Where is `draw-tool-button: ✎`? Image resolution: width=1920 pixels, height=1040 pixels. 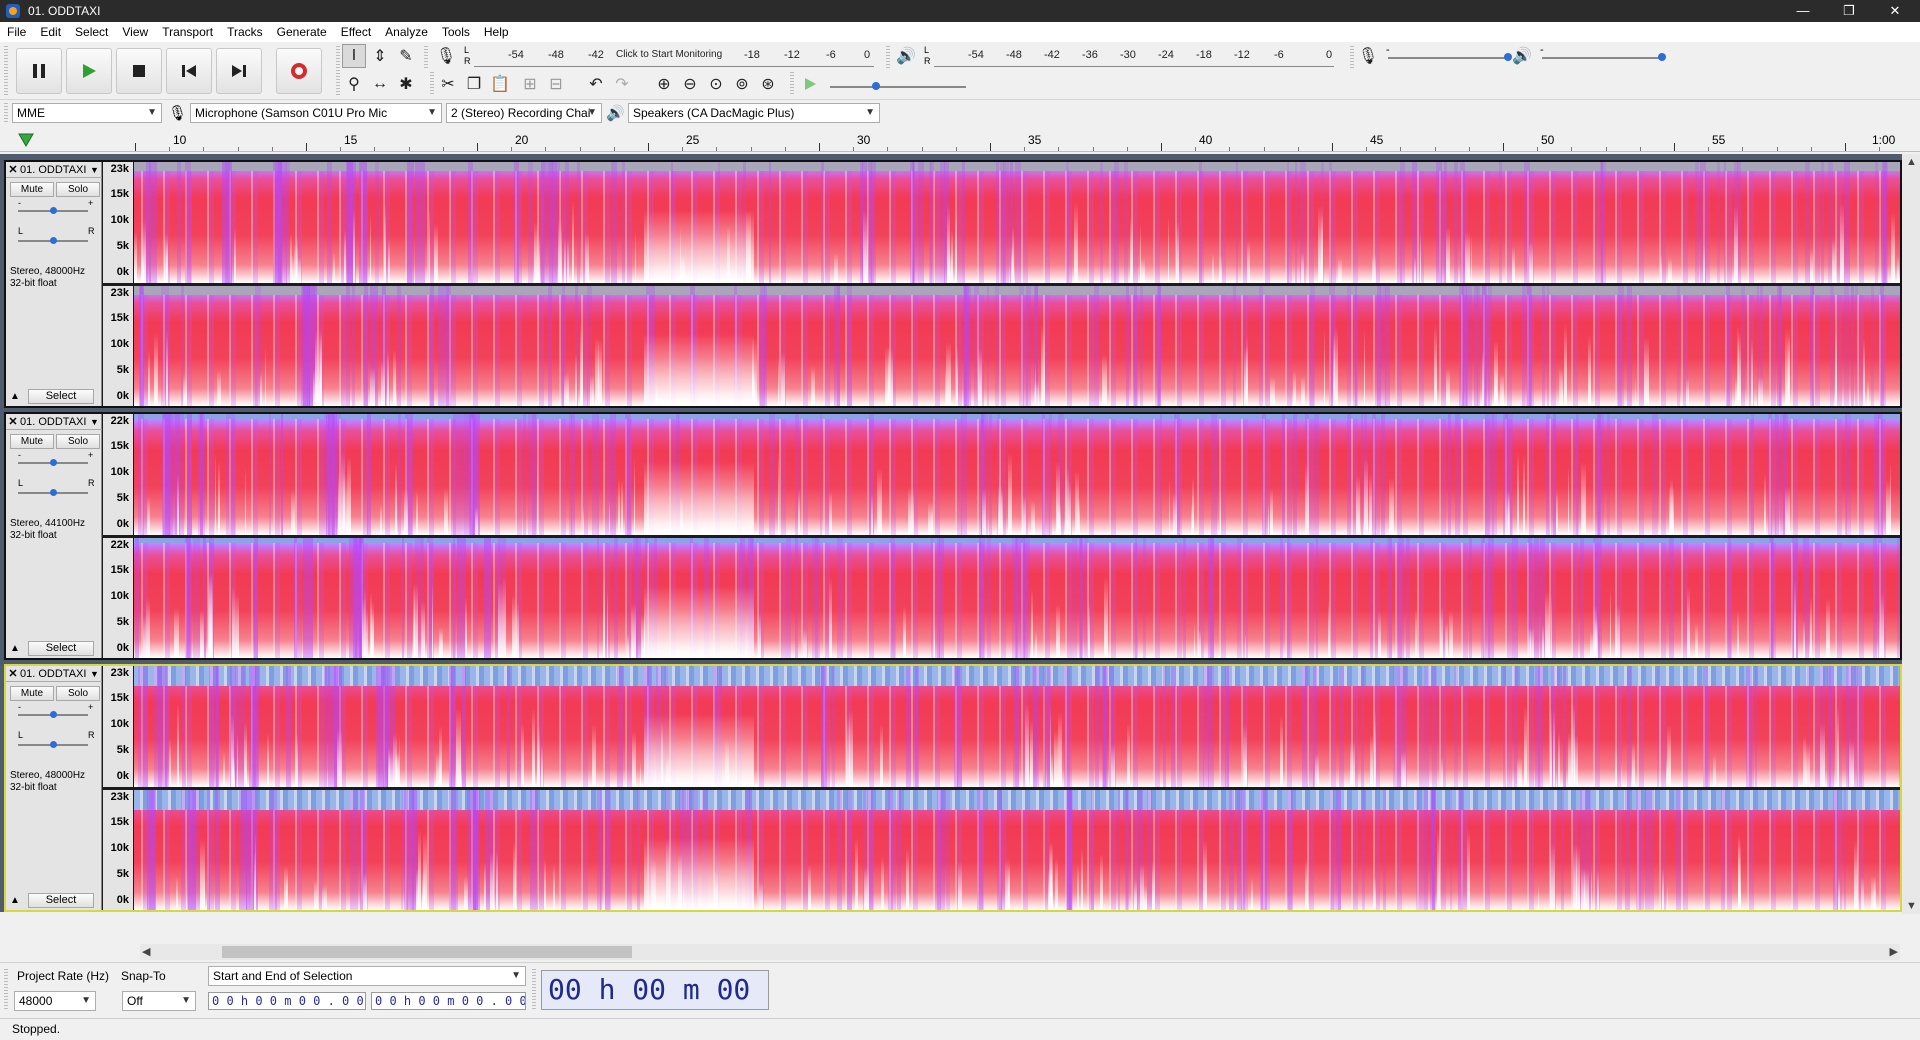
draw-tool-button: ✎ is located at coordinates (406, 56).